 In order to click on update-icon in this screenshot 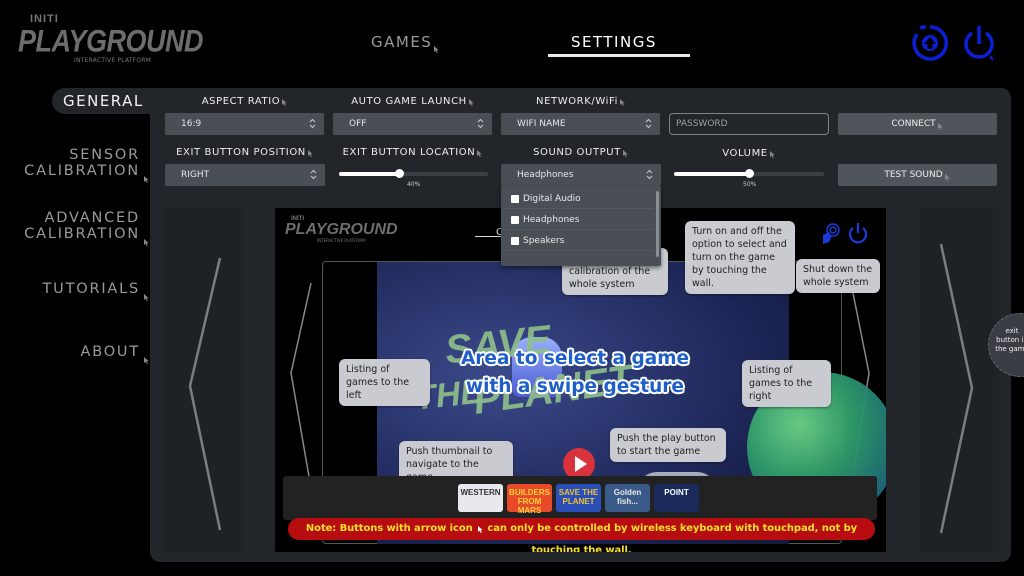, I will do `click(930, 43)`.